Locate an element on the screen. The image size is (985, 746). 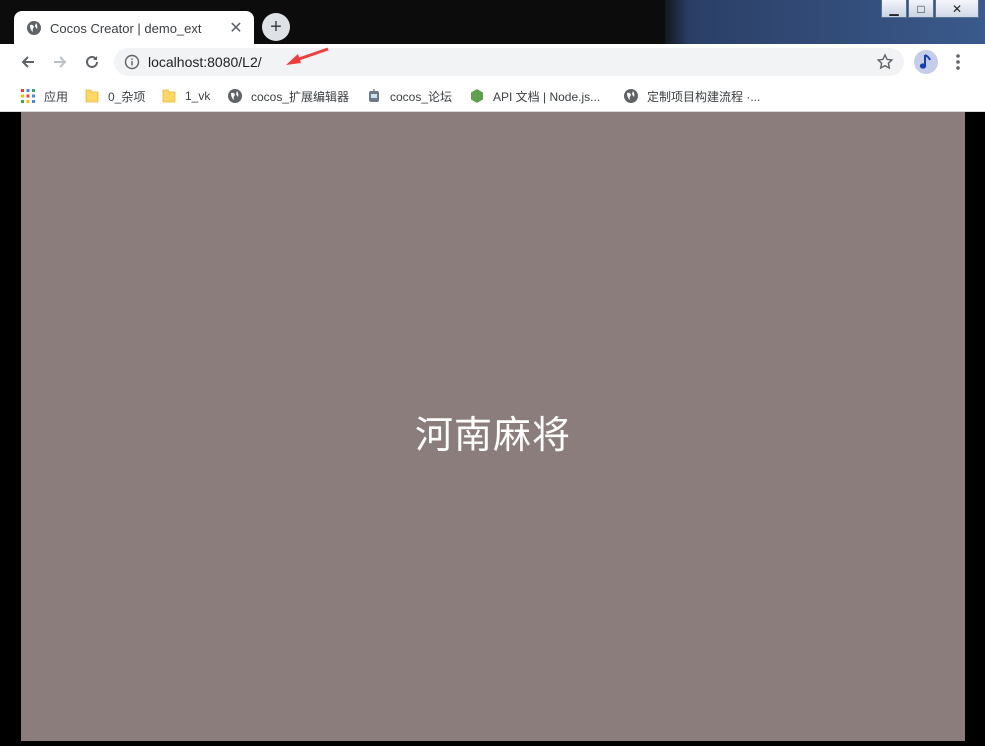
forward-button is located at coordinates (60, 62).